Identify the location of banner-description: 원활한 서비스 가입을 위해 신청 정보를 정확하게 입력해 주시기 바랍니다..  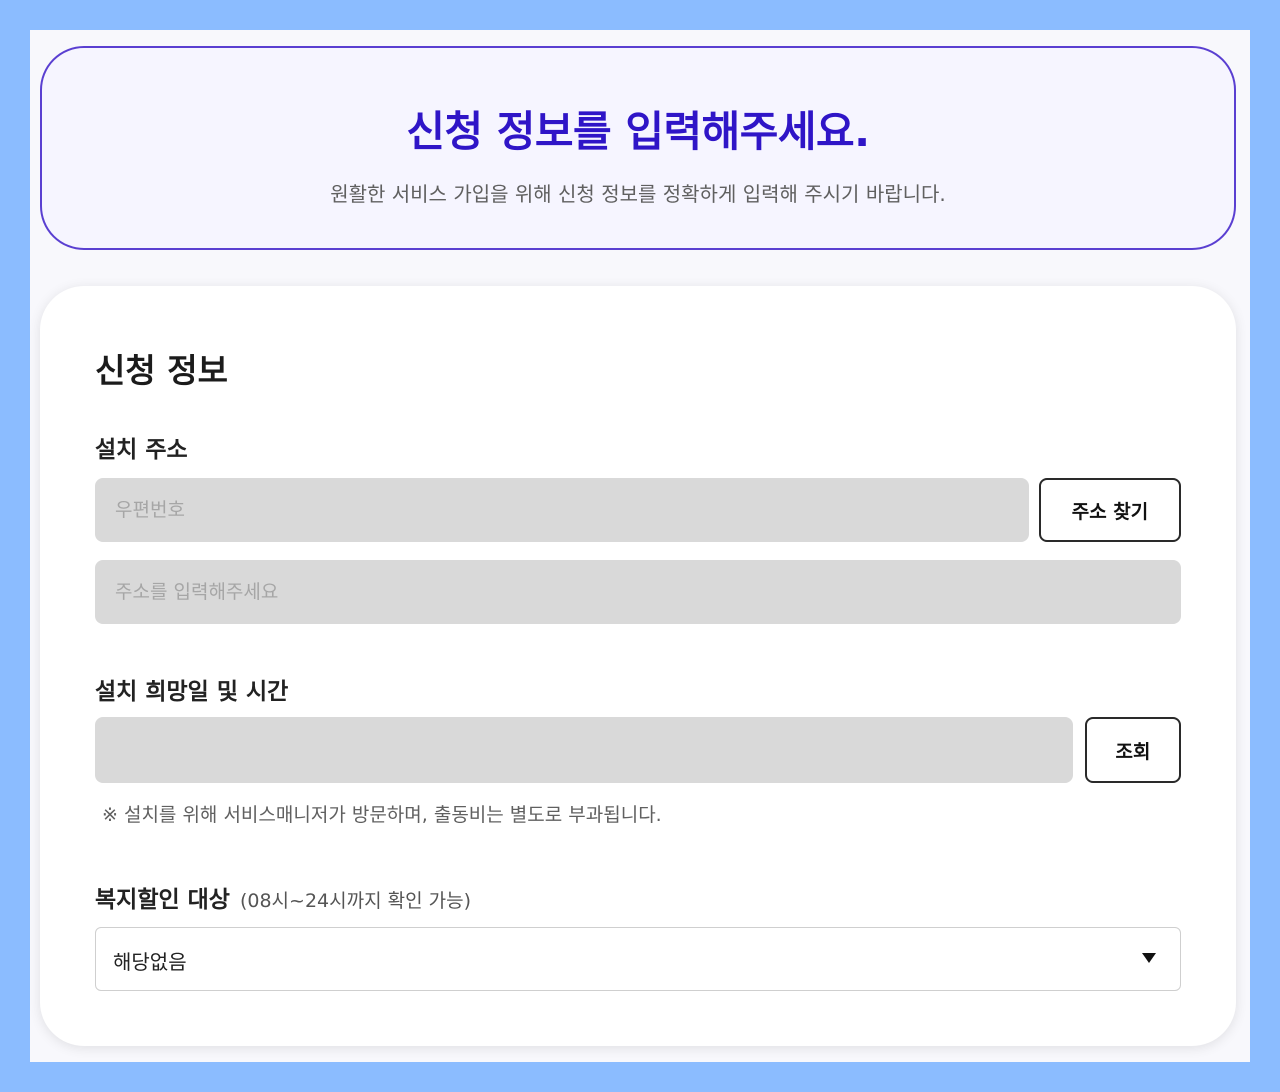
(638, 194).